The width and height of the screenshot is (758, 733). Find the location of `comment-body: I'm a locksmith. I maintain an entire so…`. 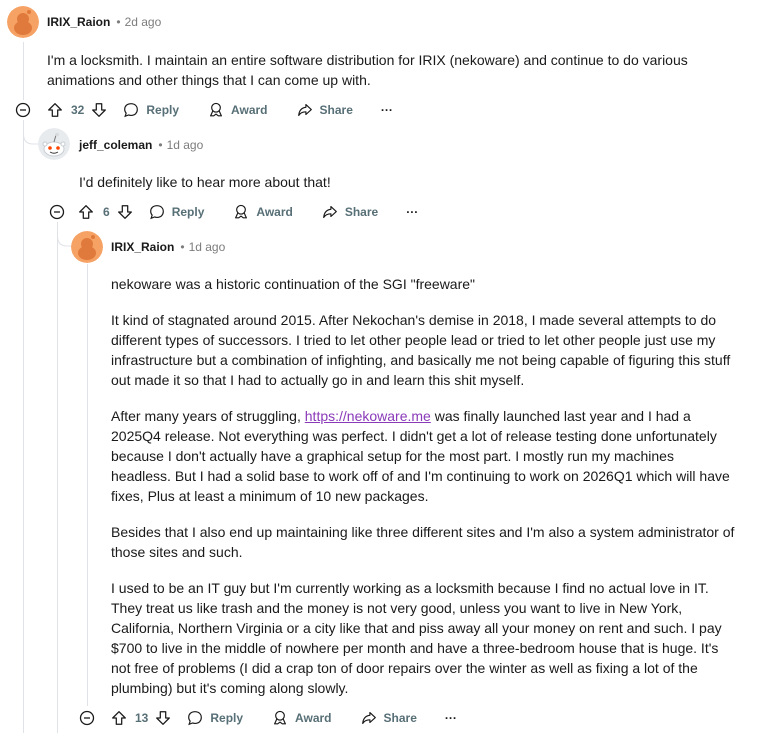

comment-body: I'm a locksmith. I maintain an entire so… is located at coordinates (392, 70).